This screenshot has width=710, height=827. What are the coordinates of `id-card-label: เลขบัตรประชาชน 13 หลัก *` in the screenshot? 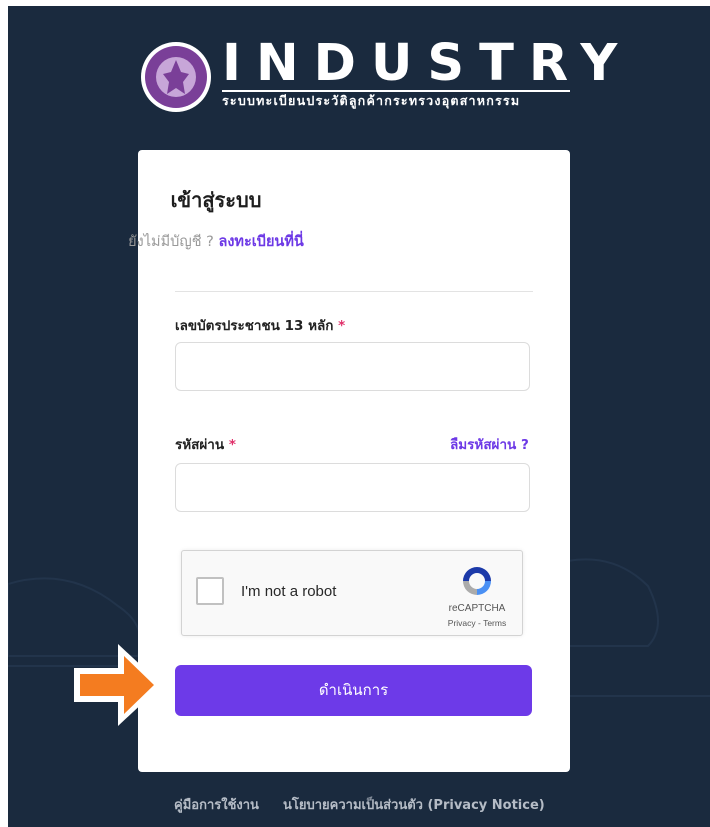 It's located at (260, 325).